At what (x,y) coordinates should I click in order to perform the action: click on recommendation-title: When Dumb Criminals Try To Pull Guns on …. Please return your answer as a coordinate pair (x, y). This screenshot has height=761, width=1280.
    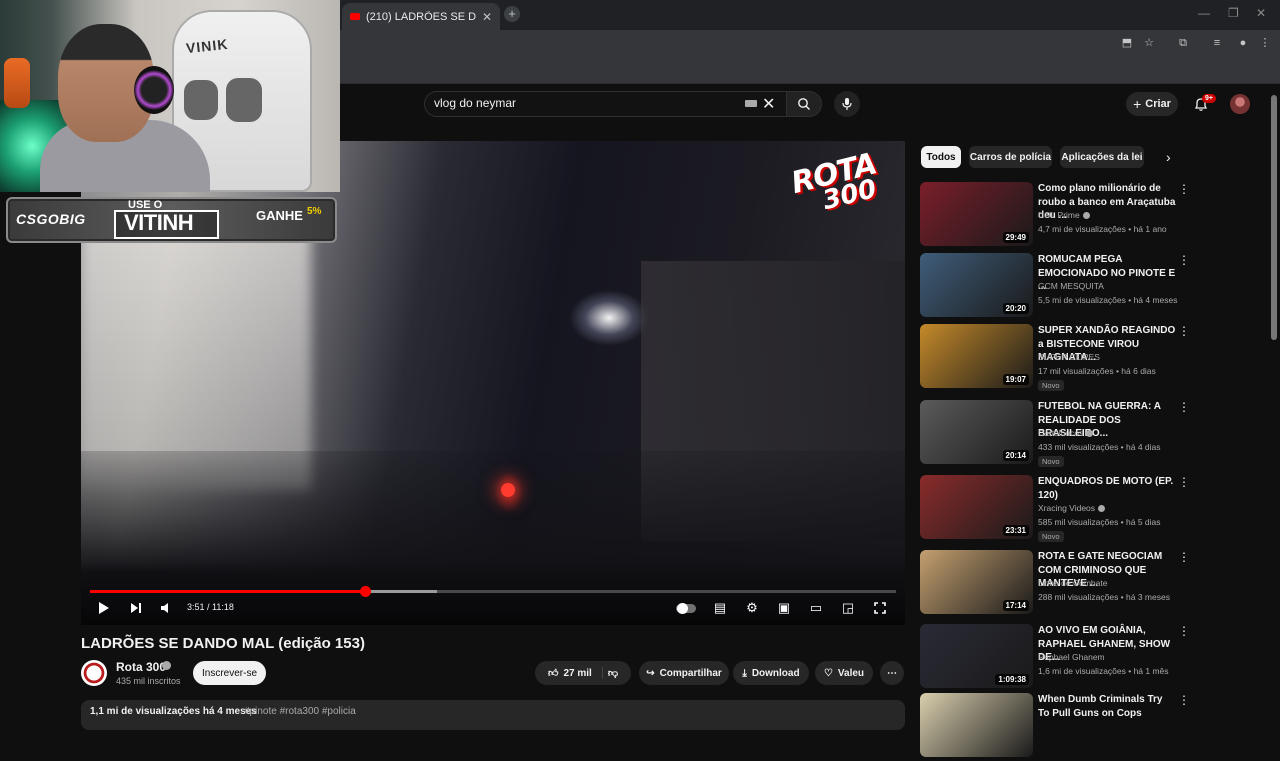
    Looking at the image, I should click on (1107, 706).